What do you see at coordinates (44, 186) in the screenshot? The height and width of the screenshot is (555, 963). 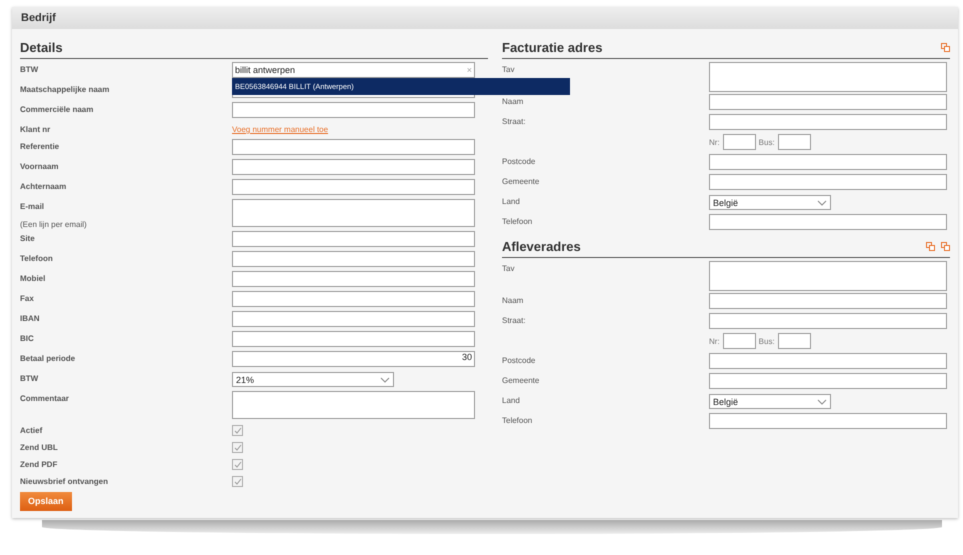 I see `field-label: Achternaam` at bounding box center [44, 186].